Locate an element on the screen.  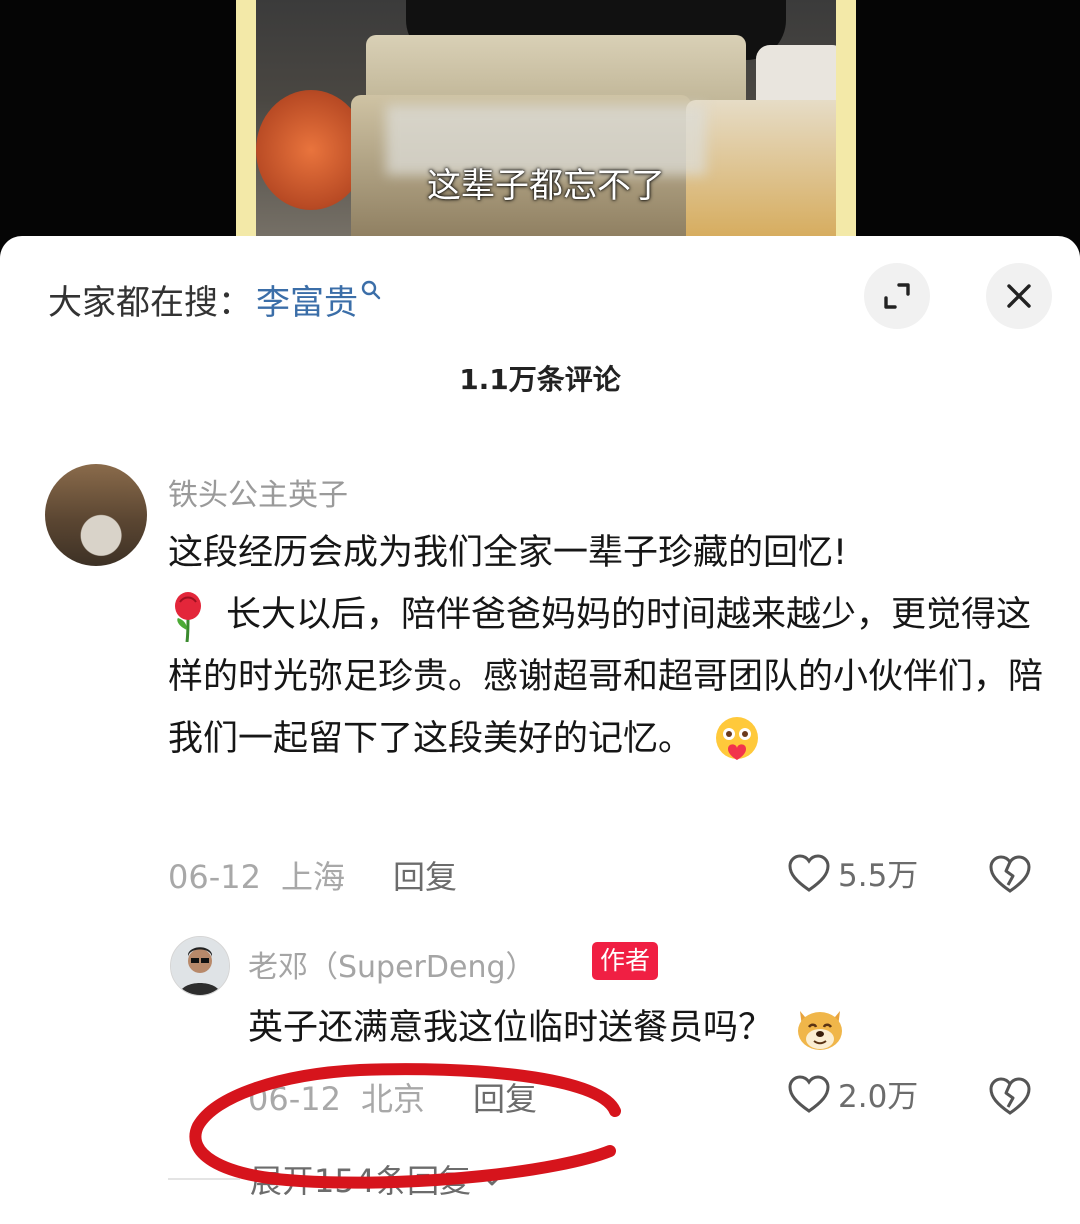
reply-text-body: 英子还满意我这位临时送餐员吗？ is located at coordinates (511, 1028).